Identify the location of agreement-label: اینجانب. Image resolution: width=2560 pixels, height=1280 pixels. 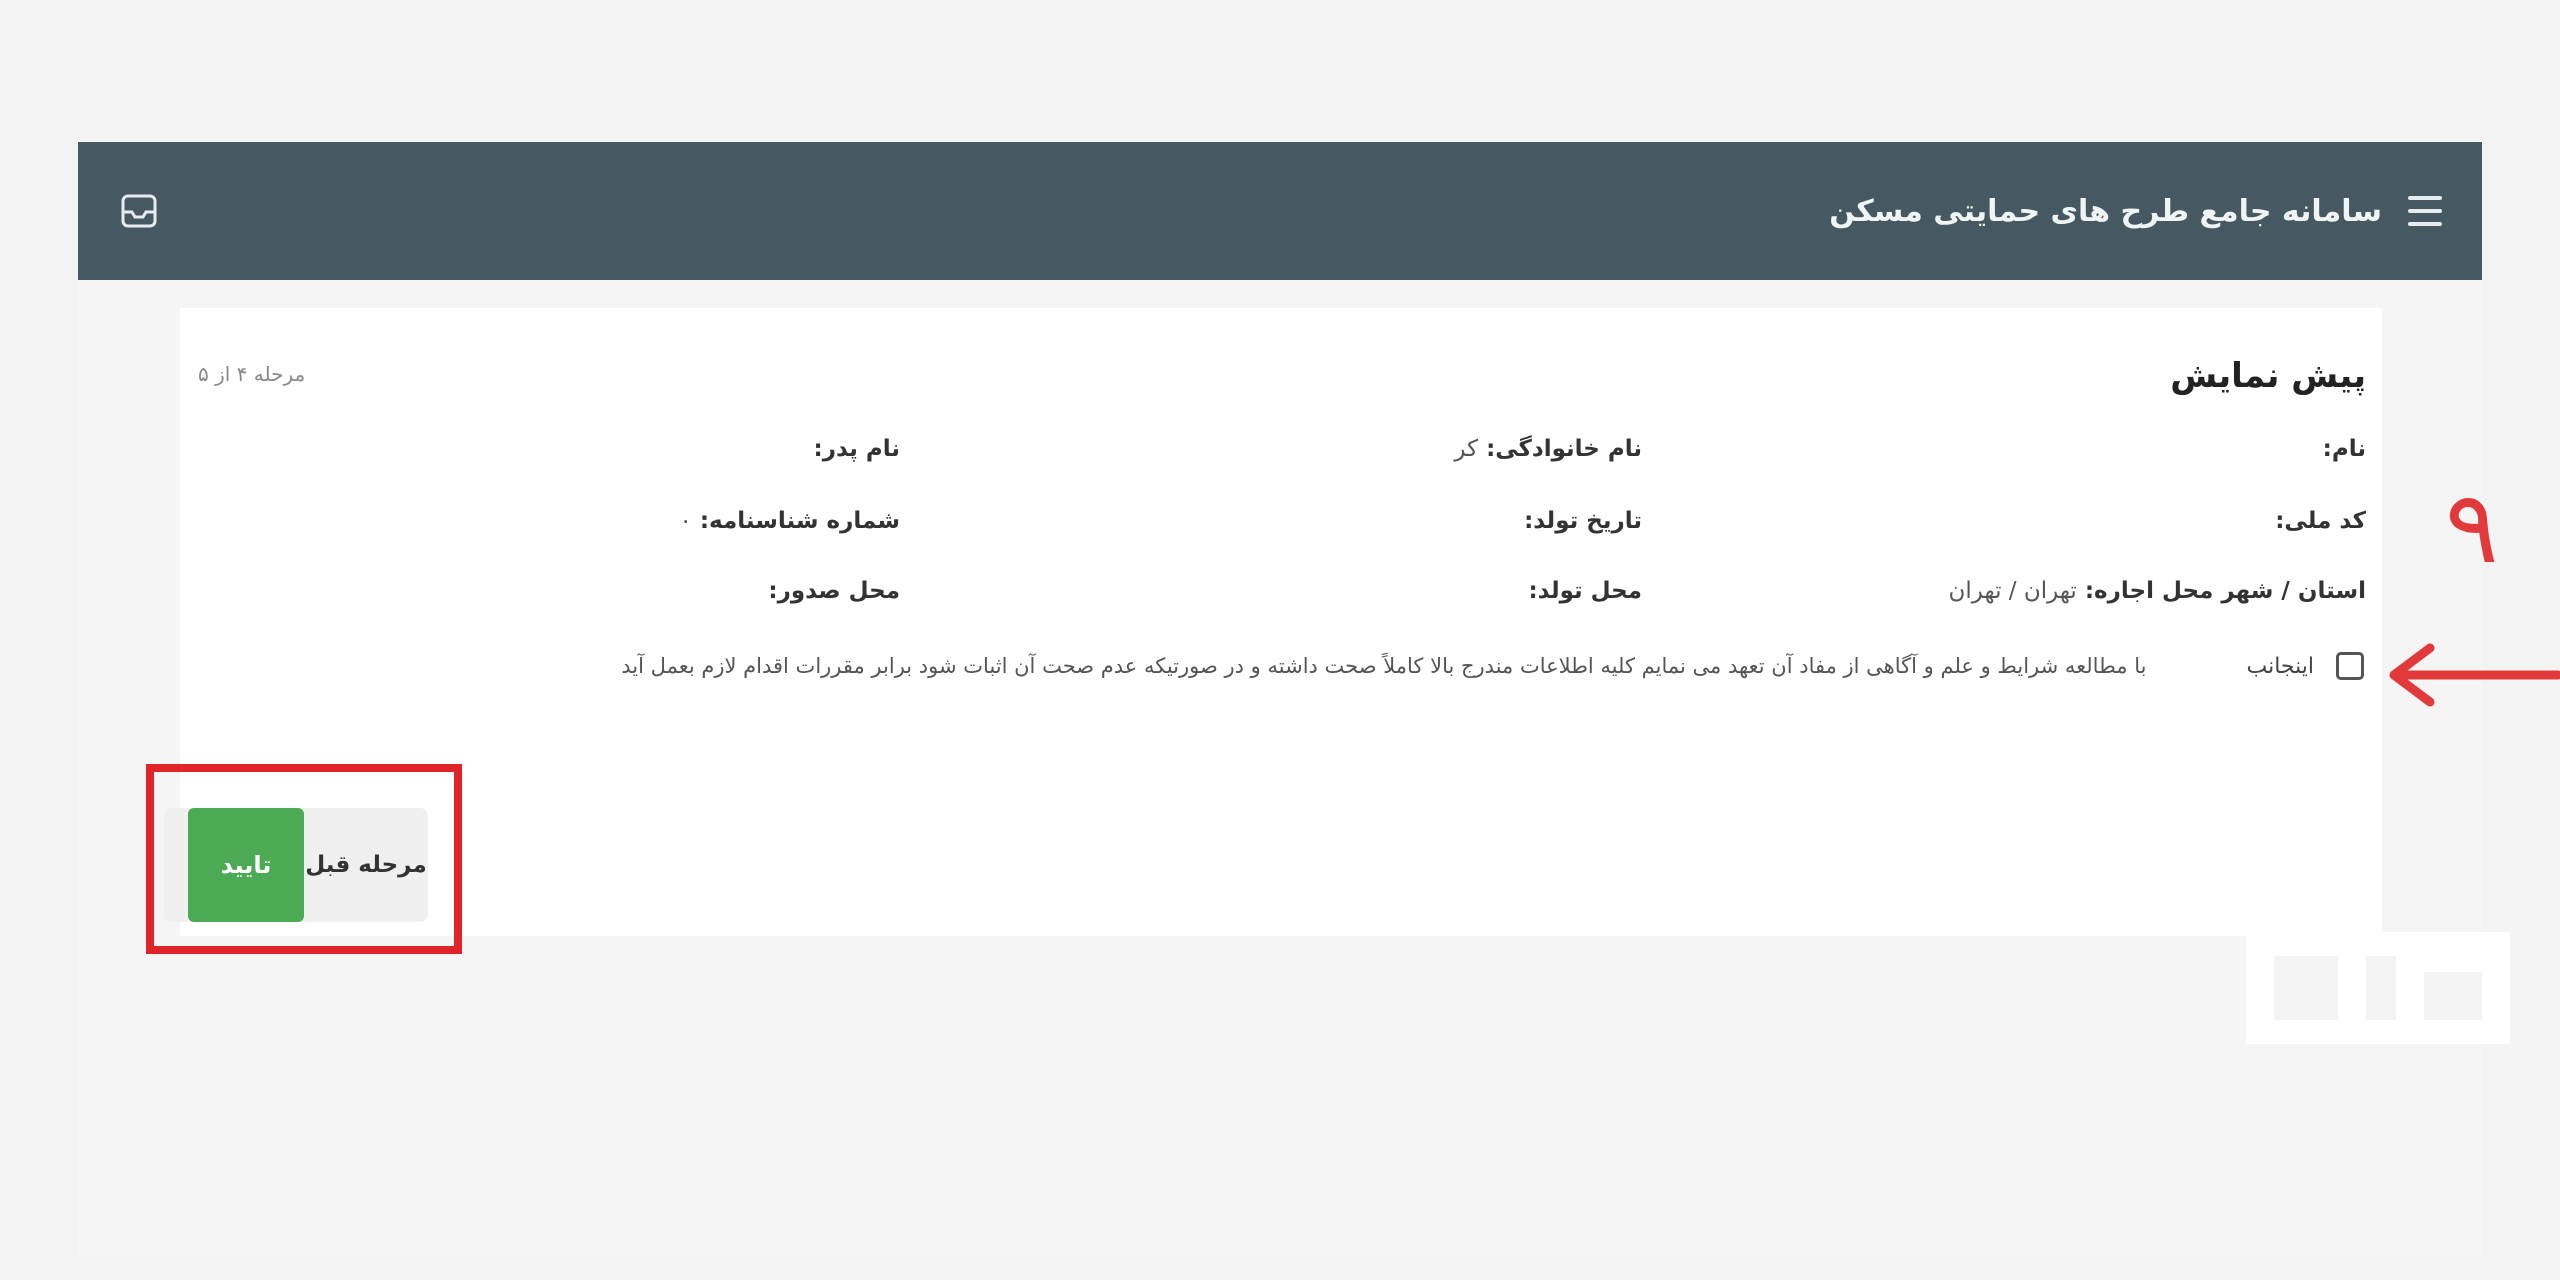
(2280, 666).